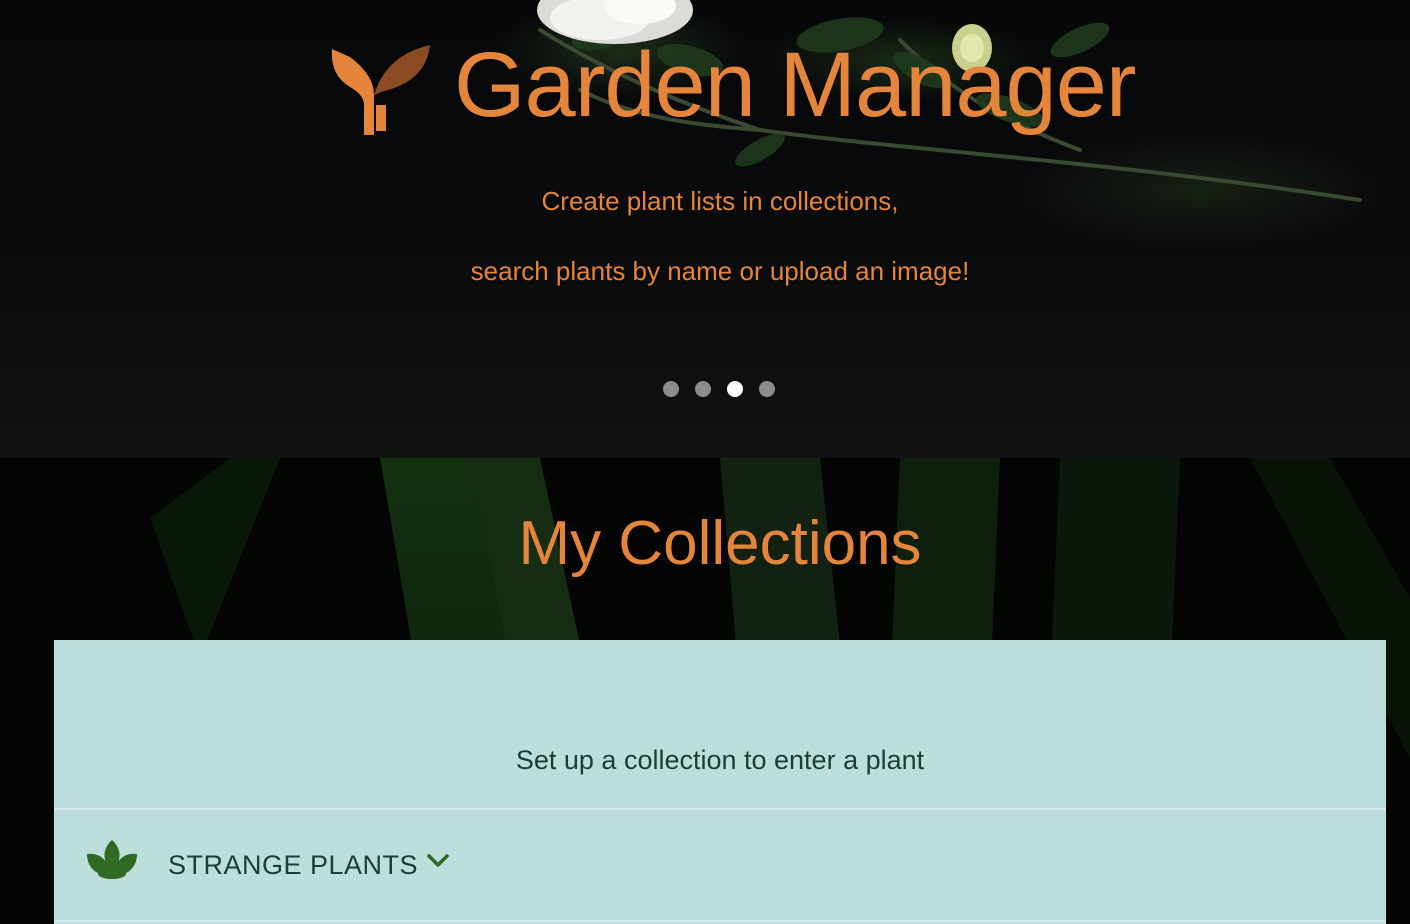 The width and height of the screenshot is (1410, 924). Describe the element at coordinates (795, 85) in the screenshot. I see `app-title: Garden Manager` at that location.